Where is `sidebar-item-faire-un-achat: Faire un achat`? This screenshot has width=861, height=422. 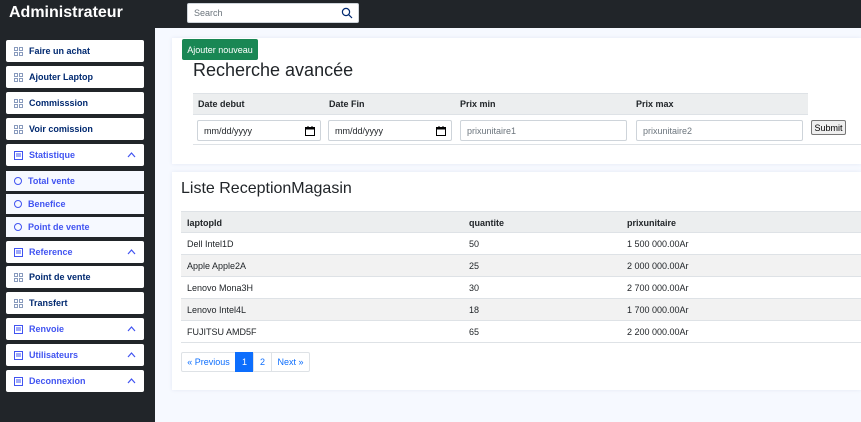 sidebar-item-faire-un-achat: Faire un achat is located at coordinates (75, 51).